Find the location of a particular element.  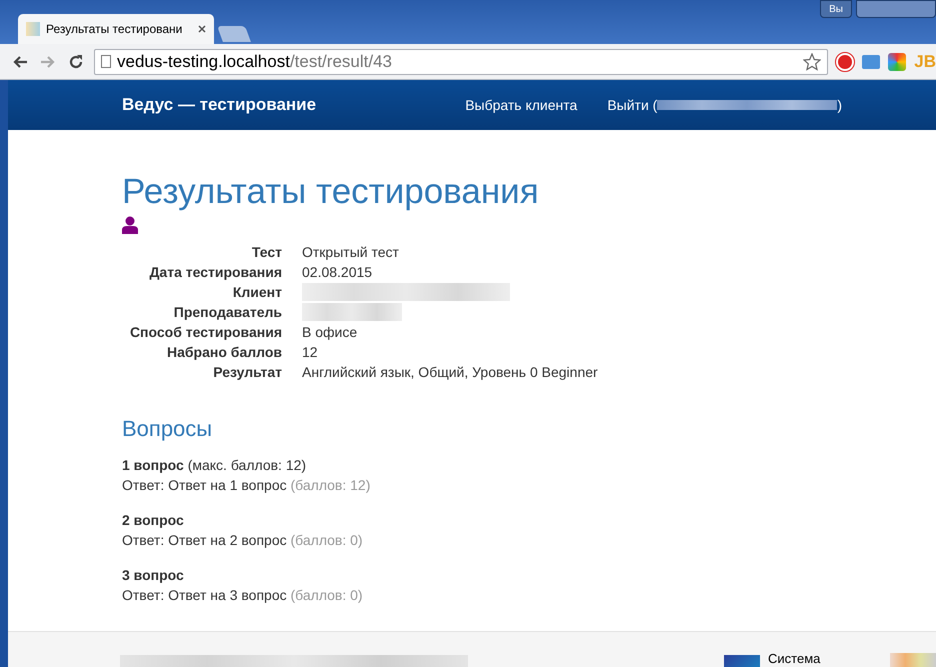

tab-title: Результаты тестировани is located at coordinates (115, 29).